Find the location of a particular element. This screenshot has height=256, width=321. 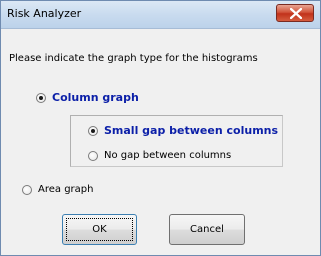

close-button is located at coordinates (295, 13).